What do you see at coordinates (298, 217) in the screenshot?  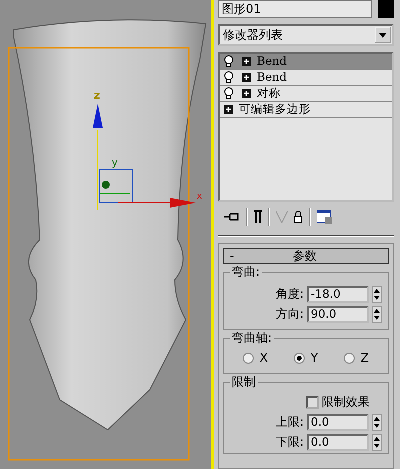 I see `lock-icon` at bounding box center [298, 217].